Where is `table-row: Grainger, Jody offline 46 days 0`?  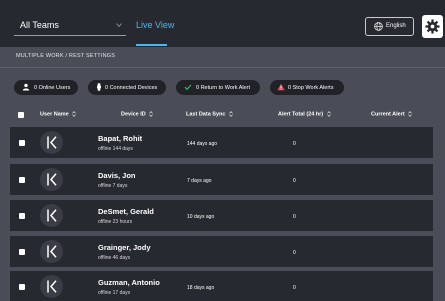 table-row: Grainger, Jody offline 46 days 0 is located at coordinates (221, 251).